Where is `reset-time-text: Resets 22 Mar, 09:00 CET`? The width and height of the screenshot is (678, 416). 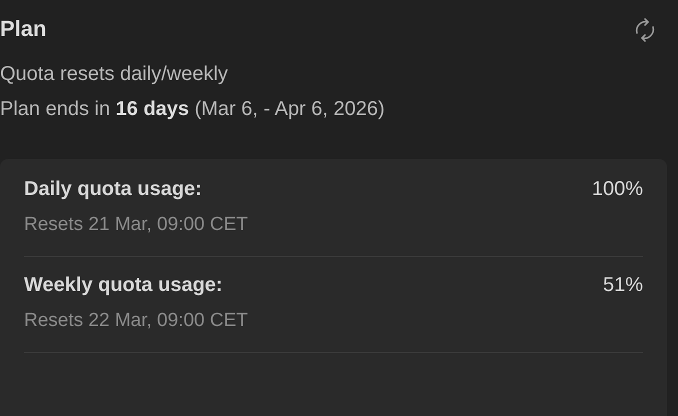
reset-time-text: Resets 22 Mar, 09:00 CET is located at coordinates (136, 321).